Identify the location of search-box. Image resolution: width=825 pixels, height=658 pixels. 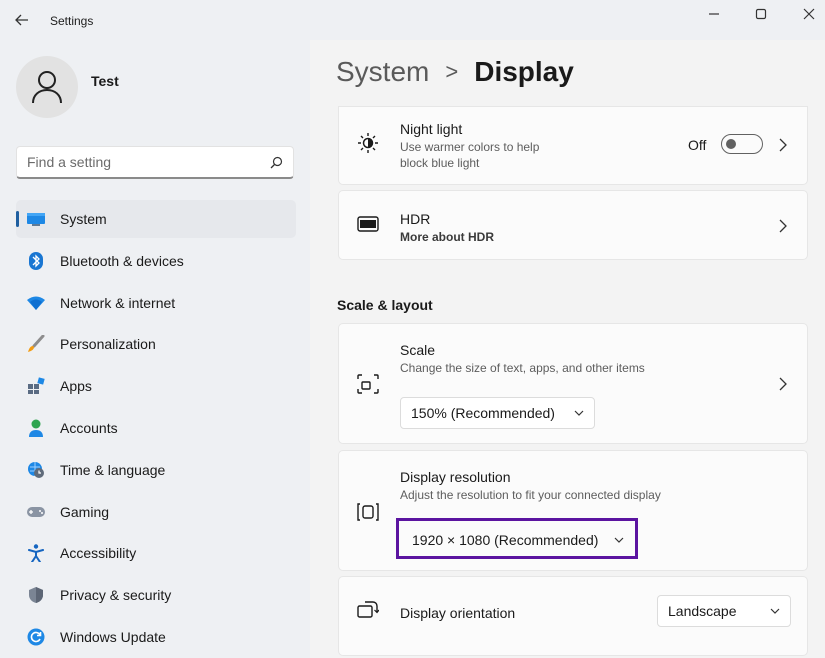
(155, 162).